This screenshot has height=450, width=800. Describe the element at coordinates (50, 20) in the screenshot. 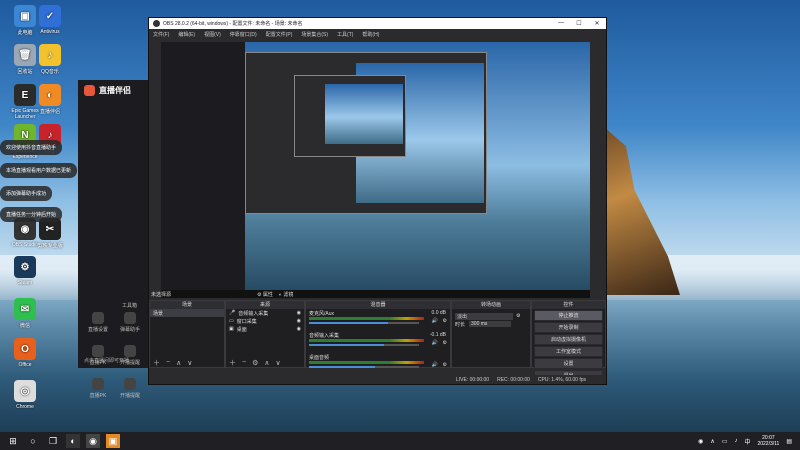

I see `desktop-icon: ✓ Antivirus` at that location.